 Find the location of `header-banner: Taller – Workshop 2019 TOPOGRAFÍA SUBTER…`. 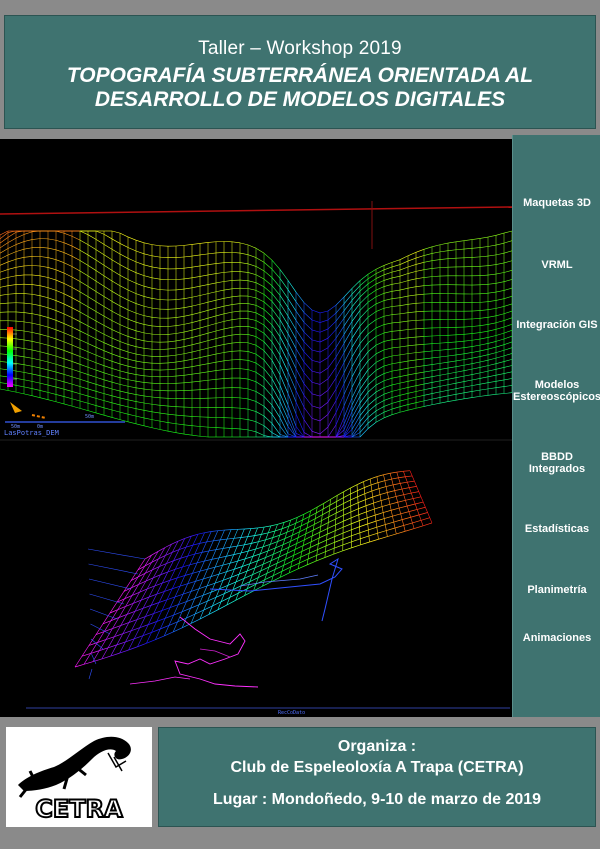

header-banner: Taller – Workshop 2019 TOPOGRAFÍA SUBTER… is located at coordinates (300, 72).